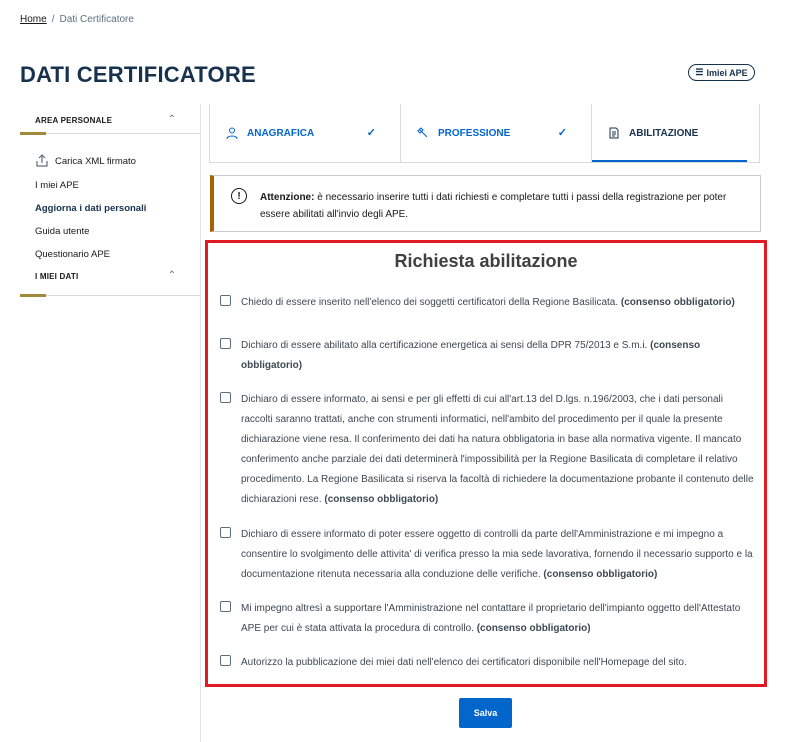  I want to click on breadcrumb: Home / Dati Certificatore, so click(77, 19).